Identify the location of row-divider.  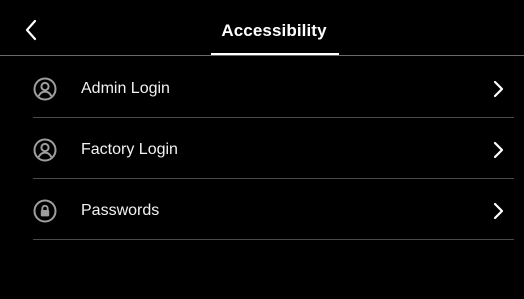
(273, 239).